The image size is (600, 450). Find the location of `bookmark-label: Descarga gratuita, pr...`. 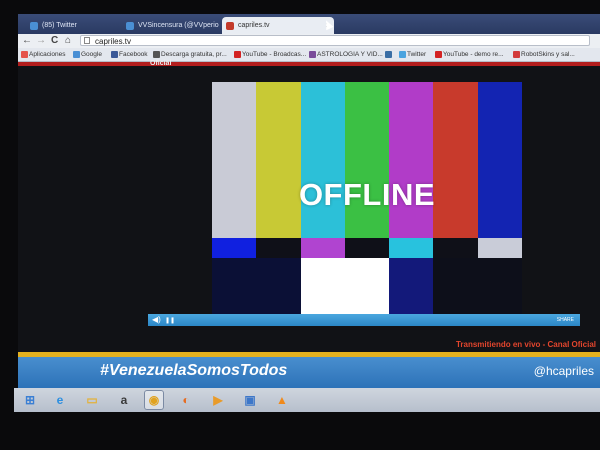

bookmark-label: Descarga gratuita, pr... is located at coordinates (194, 54).